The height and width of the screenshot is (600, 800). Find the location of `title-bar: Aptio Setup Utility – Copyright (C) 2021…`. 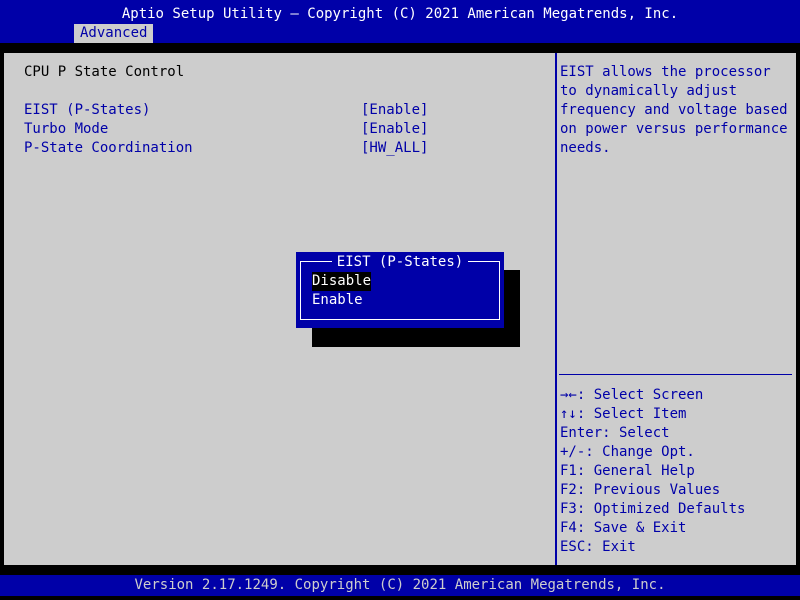

title-bar: Aptio Setup Utility – Copyright (C) 2021… is located at coordinates (400, 21).